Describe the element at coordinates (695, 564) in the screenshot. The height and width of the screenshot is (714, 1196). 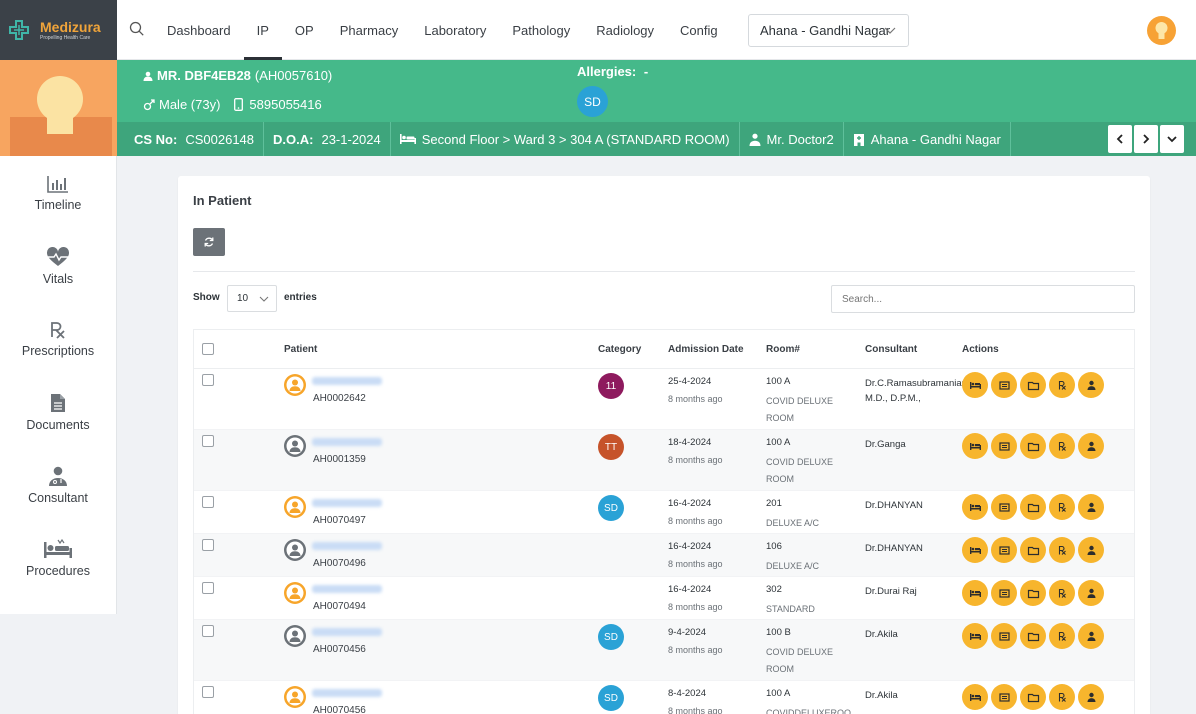
I see `admission-ago: 8 months ago` at that location.